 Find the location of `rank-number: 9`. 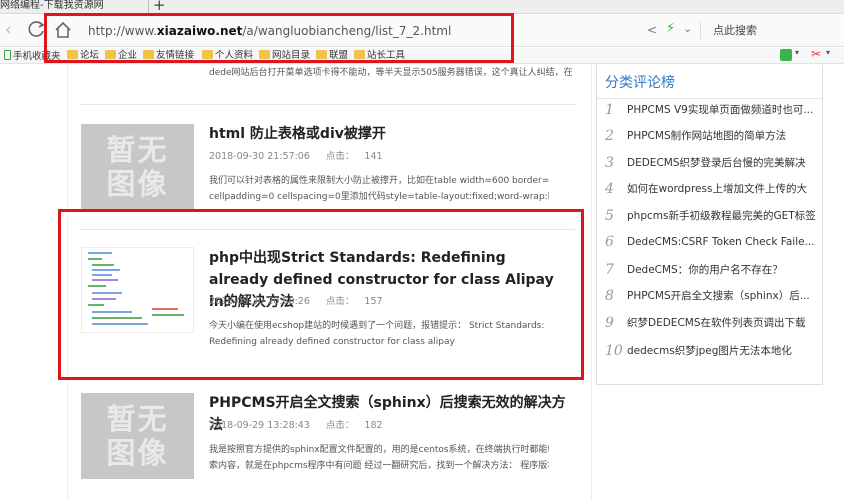

rank-number: 9 is located at coordinates (609, 323).